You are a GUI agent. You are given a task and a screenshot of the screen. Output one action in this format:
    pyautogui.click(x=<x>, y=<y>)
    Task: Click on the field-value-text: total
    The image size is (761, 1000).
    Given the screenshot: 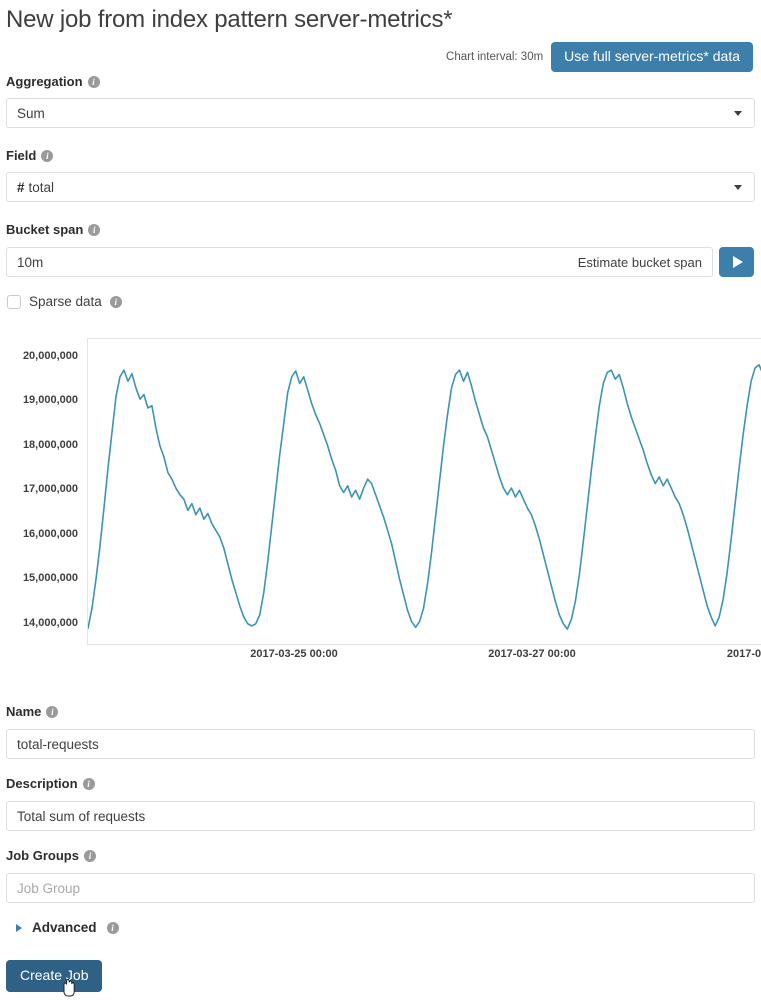 What is the action you would take?
    pyautogui.click(x=41, y=187)
    